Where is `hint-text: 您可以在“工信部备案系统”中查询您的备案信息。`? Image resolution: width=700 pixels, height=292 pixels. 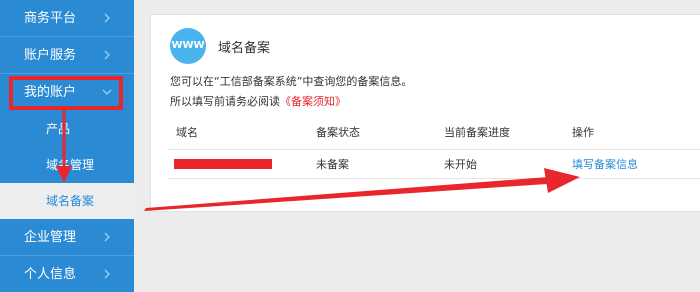 hint-text: 您可以在“工信部备案系统”中查询您的备案信息。 is located at coordinates (291, 81).